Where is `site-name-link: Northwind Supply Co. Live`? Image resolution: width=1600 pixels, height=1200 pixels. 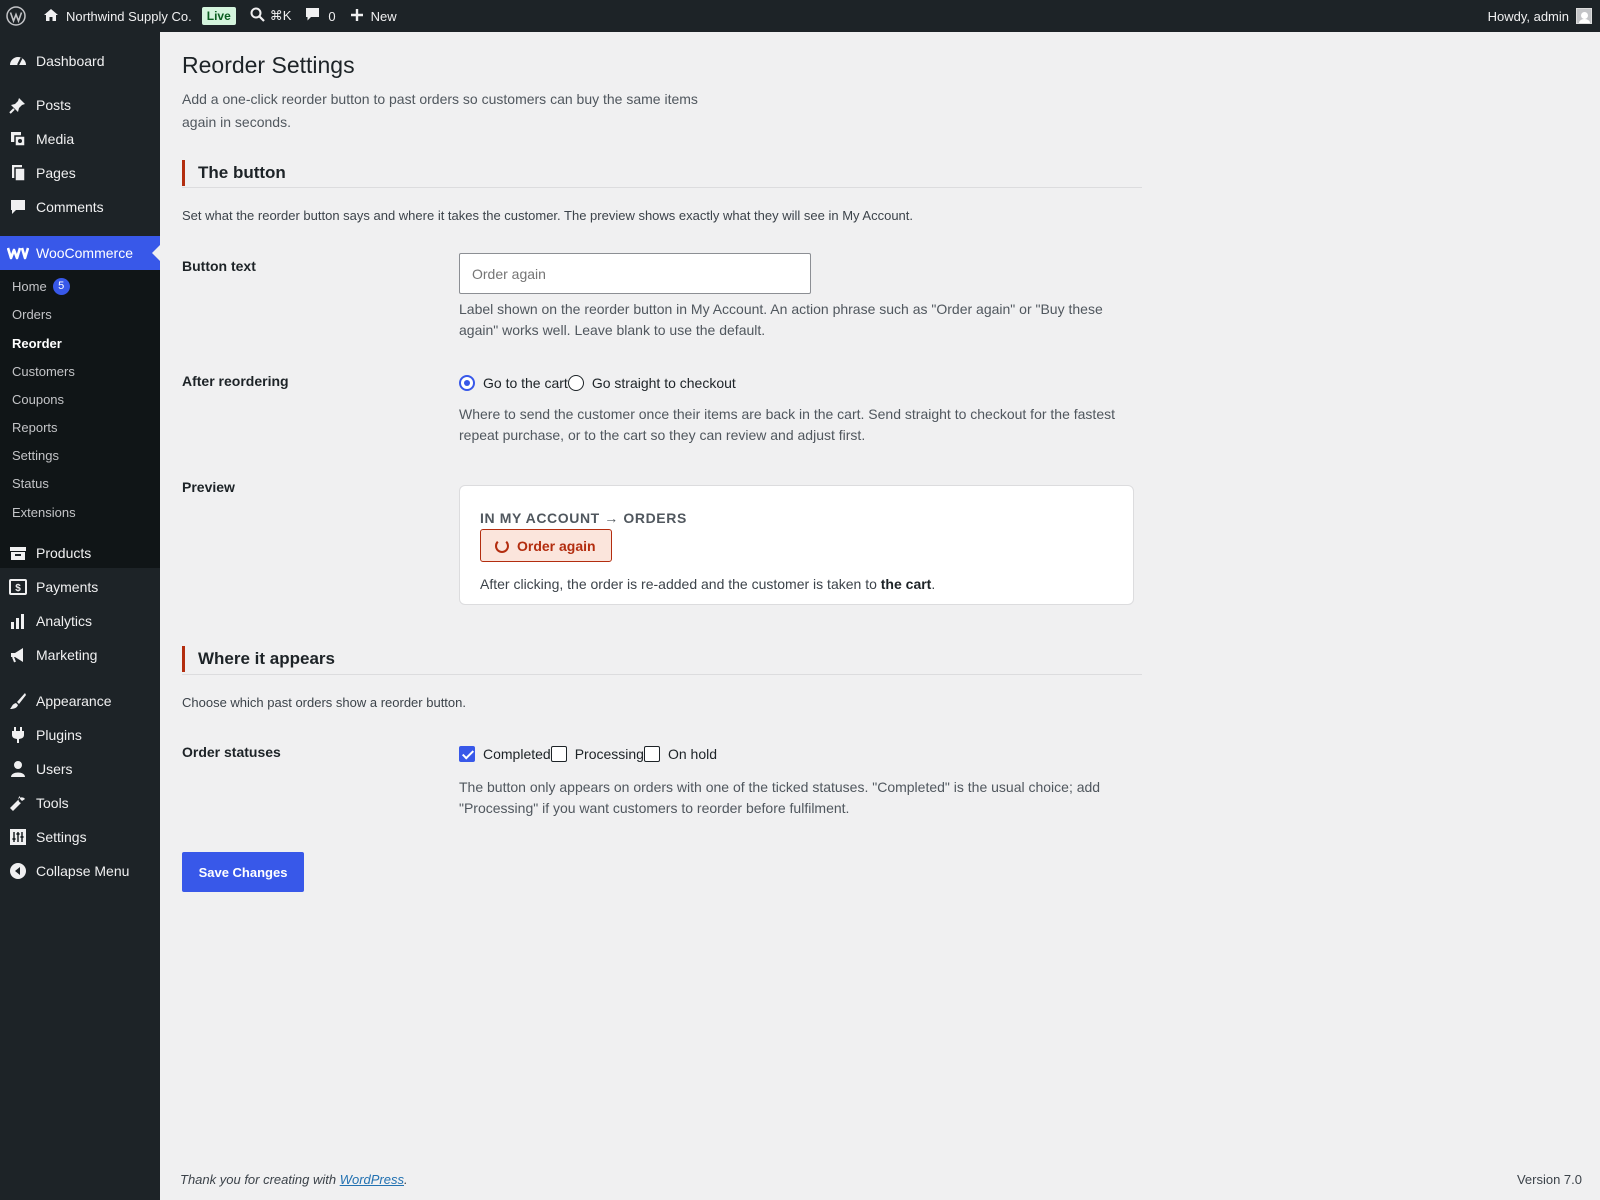 site-name-link: Northwind Supply Co. Live is located at coordinates (139, 16).